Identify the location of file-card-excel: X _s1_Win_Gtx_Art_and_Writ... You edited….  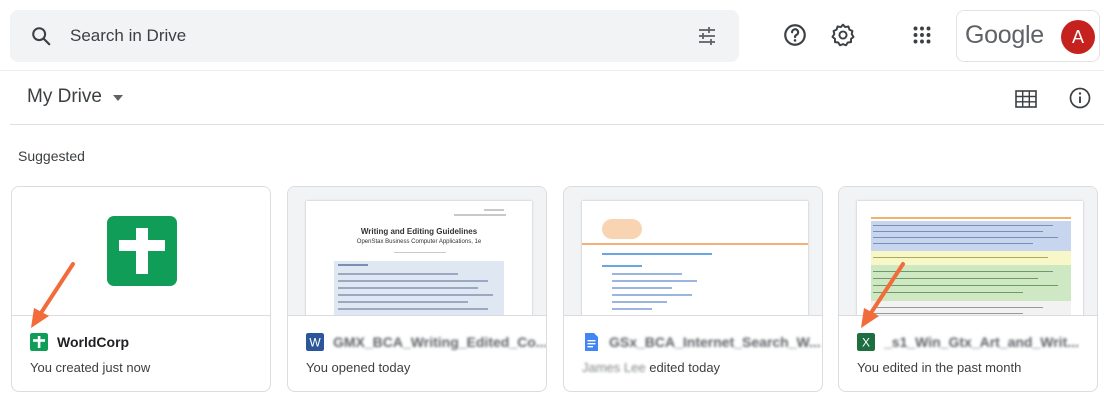
(968, 289).